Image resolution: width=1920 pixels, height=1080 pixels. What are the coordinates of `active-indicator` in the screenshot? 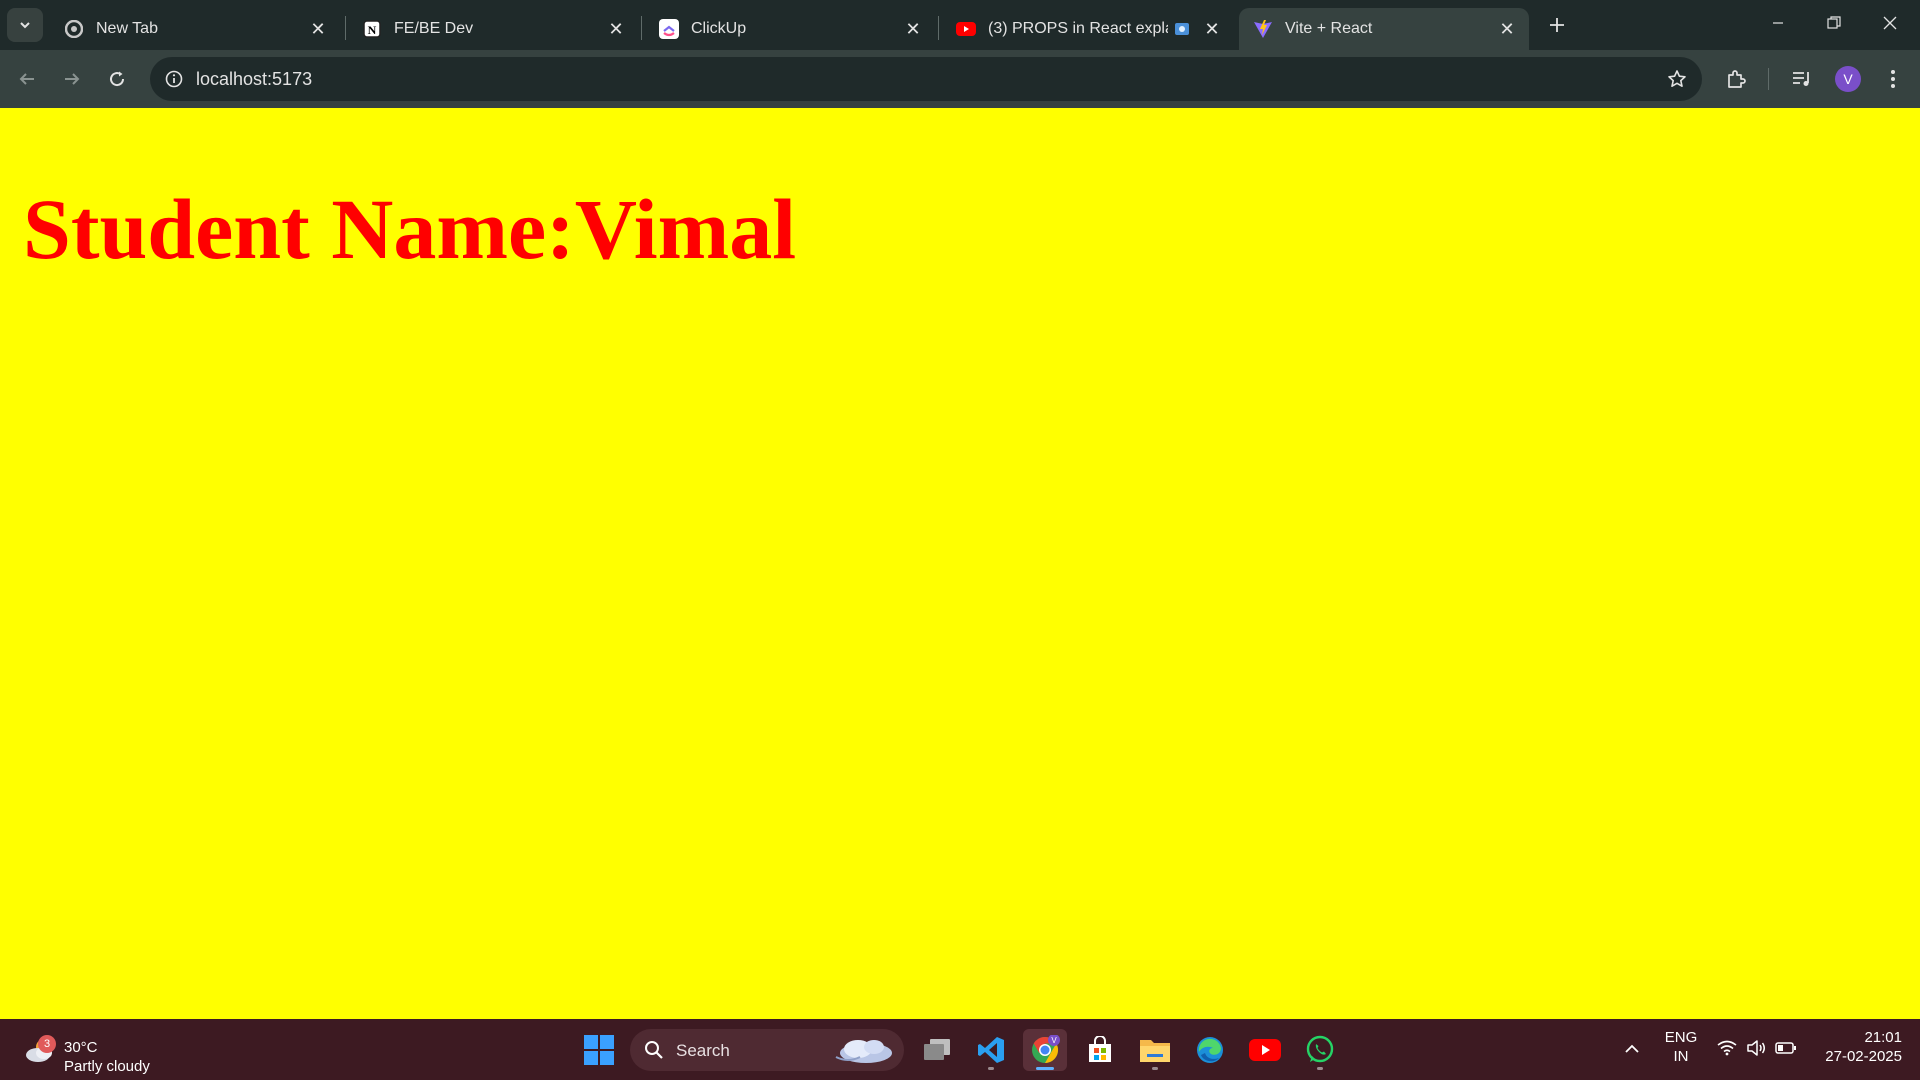 It's located at (1045, 1068).